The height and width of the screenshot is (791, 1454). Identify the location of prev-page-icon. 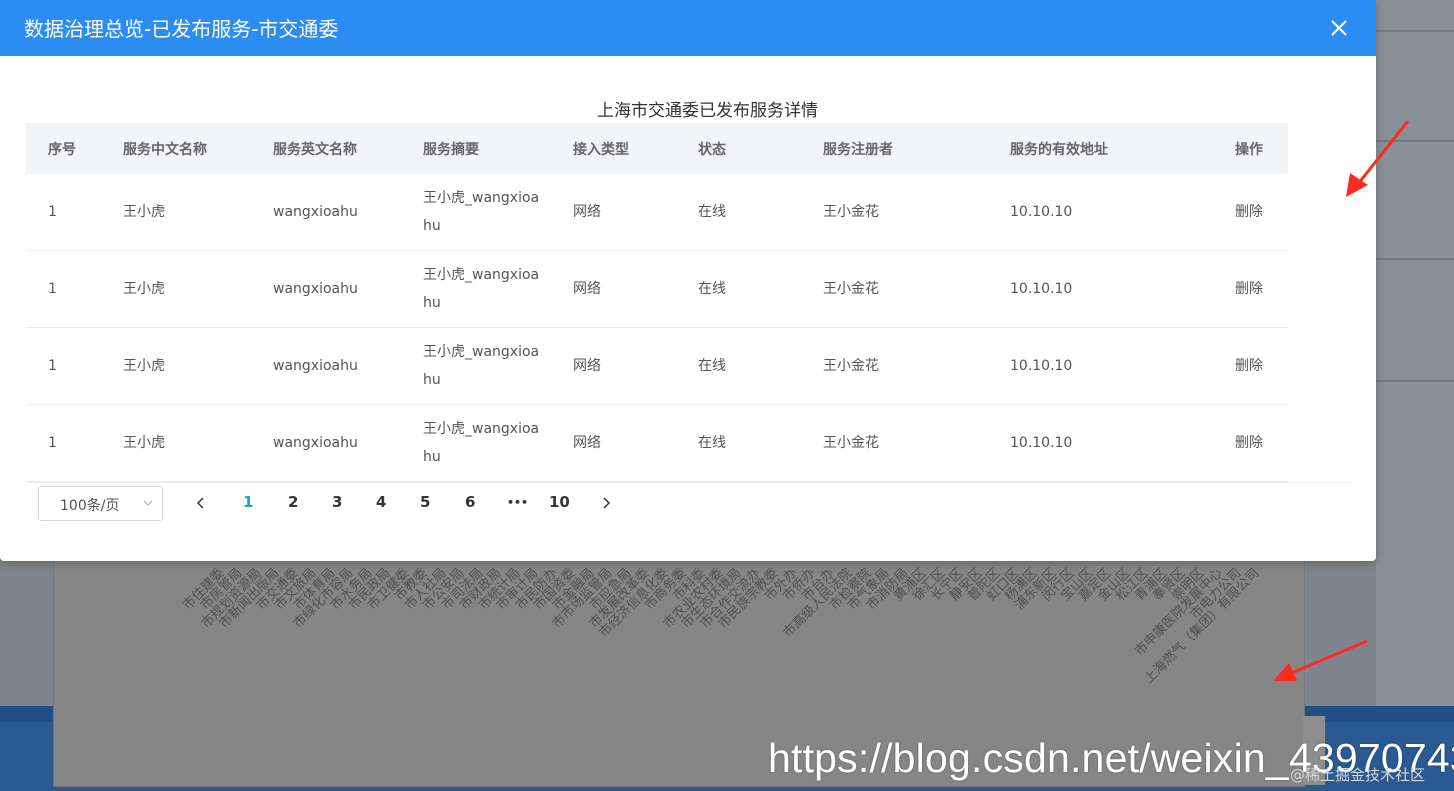
(201, 503).